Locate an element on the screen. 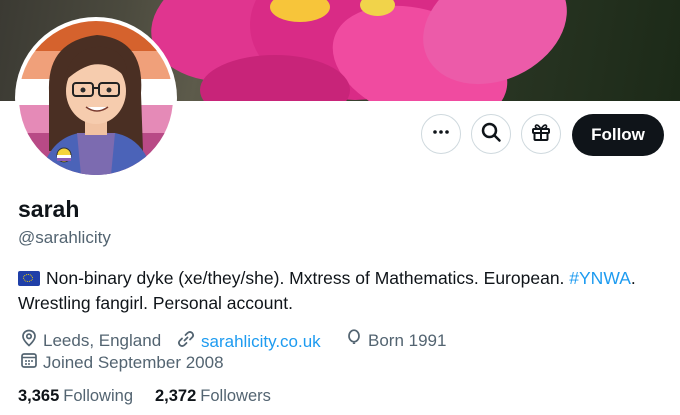  more-button is located at coordinates (441, 134).